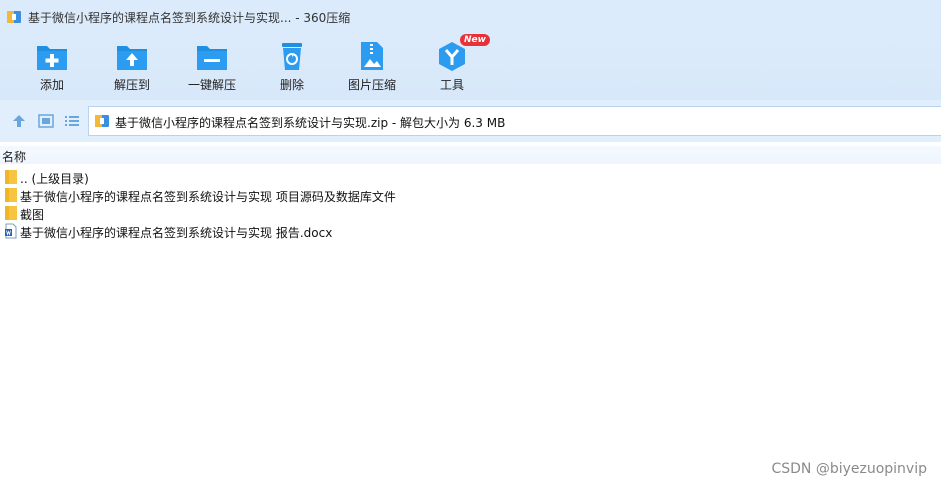 The image size is (941, 490). I want to click on list-item-parent-dir: .. (上级目录), so click(470, 177).